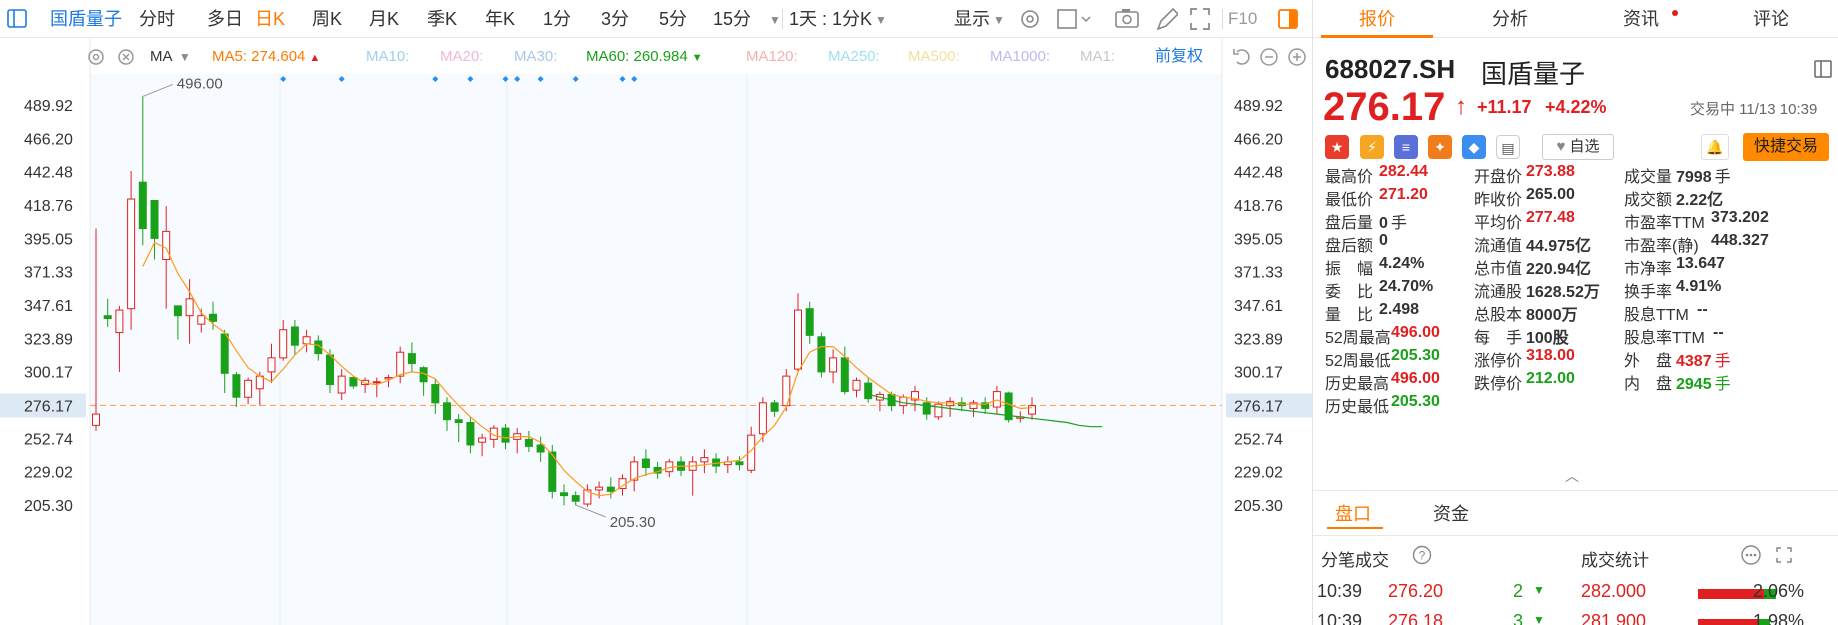  Describe the element at coordinates (1572, 476) in the screenshot. I see `collapse-chevron-icon: ︿` at that location.